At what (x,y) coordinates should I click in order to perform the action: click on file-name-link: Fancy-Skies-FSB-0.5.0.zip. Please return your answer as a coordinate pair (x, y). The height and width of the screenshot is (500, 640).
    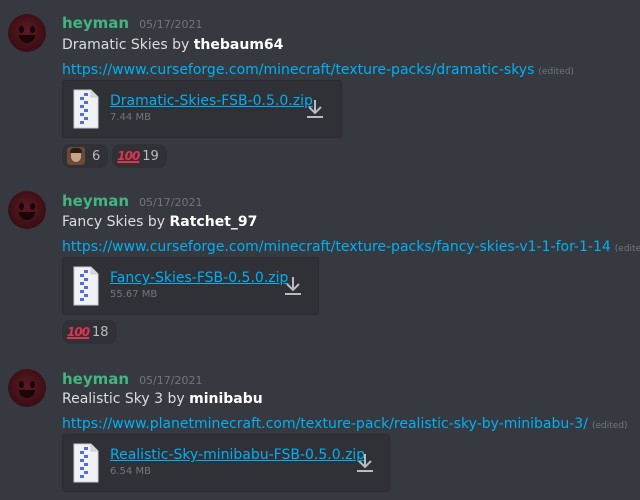
    Looking at the image, I should click on (199, 278).